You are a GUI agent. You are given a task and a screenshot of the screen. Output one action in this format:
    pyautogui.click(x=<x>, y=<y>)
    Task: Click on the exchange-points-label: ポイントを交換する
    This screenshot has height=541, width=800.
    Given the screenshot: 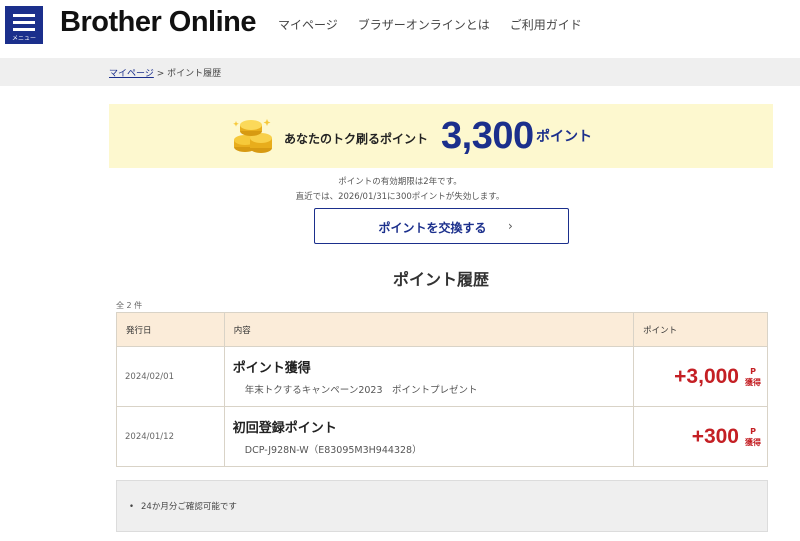 What is the action you would take?
    pyautogui.click(x=432, y=228)
    